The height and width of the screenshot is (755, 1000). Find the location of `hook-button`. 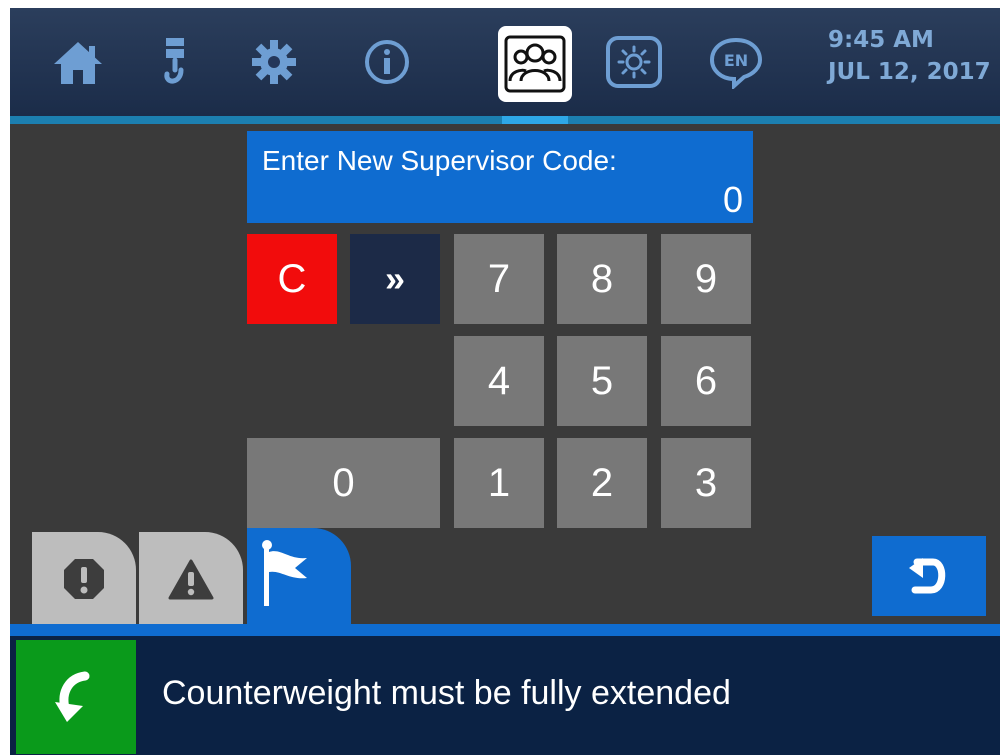

hook-button is located at coordinates (175, 62).